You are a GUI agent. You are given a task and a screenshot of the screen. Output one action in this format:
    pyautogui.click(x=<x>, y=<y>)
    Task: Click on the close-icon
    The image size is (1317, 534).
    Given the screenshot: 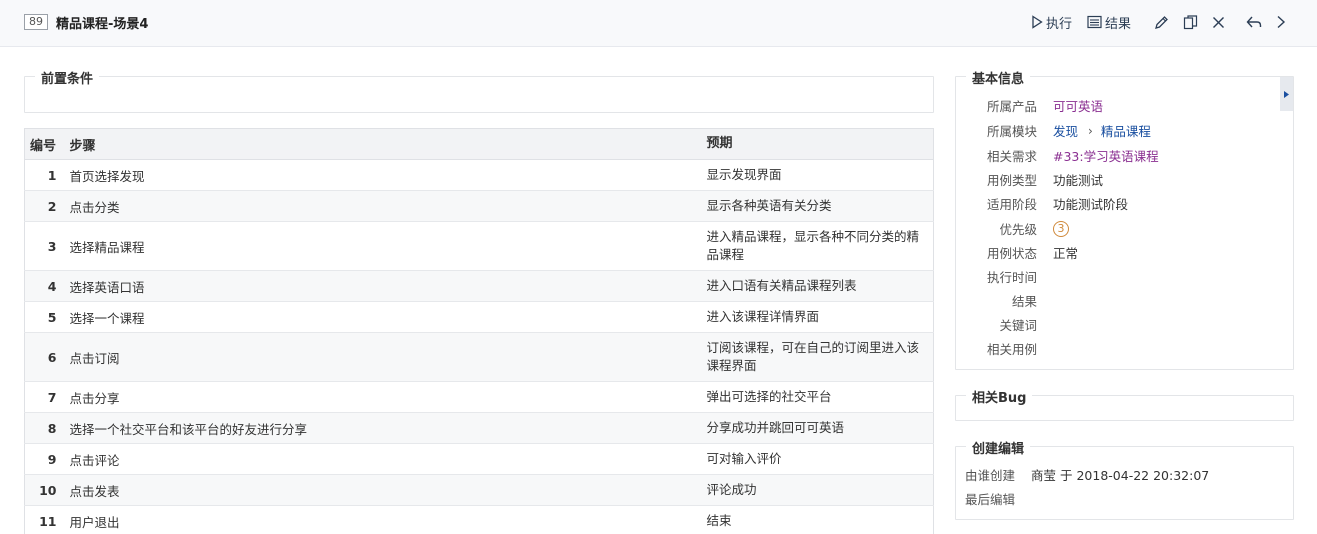 What is the action you would take?
    pyautogui.click(x=1218, y=22)
    